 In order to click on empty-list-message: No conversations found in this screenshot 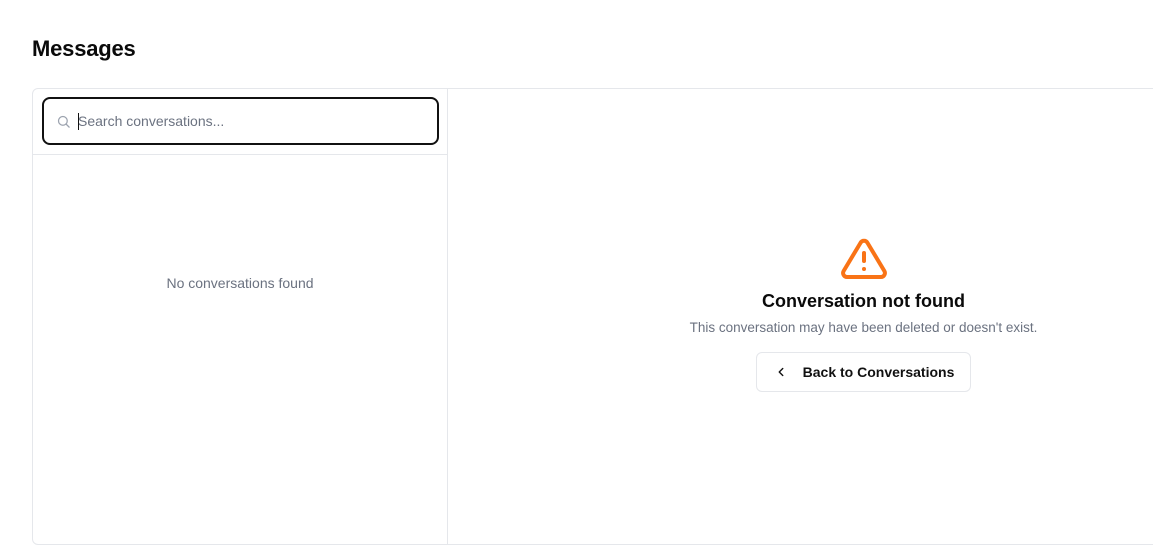, I will do `click(240, 283)`.